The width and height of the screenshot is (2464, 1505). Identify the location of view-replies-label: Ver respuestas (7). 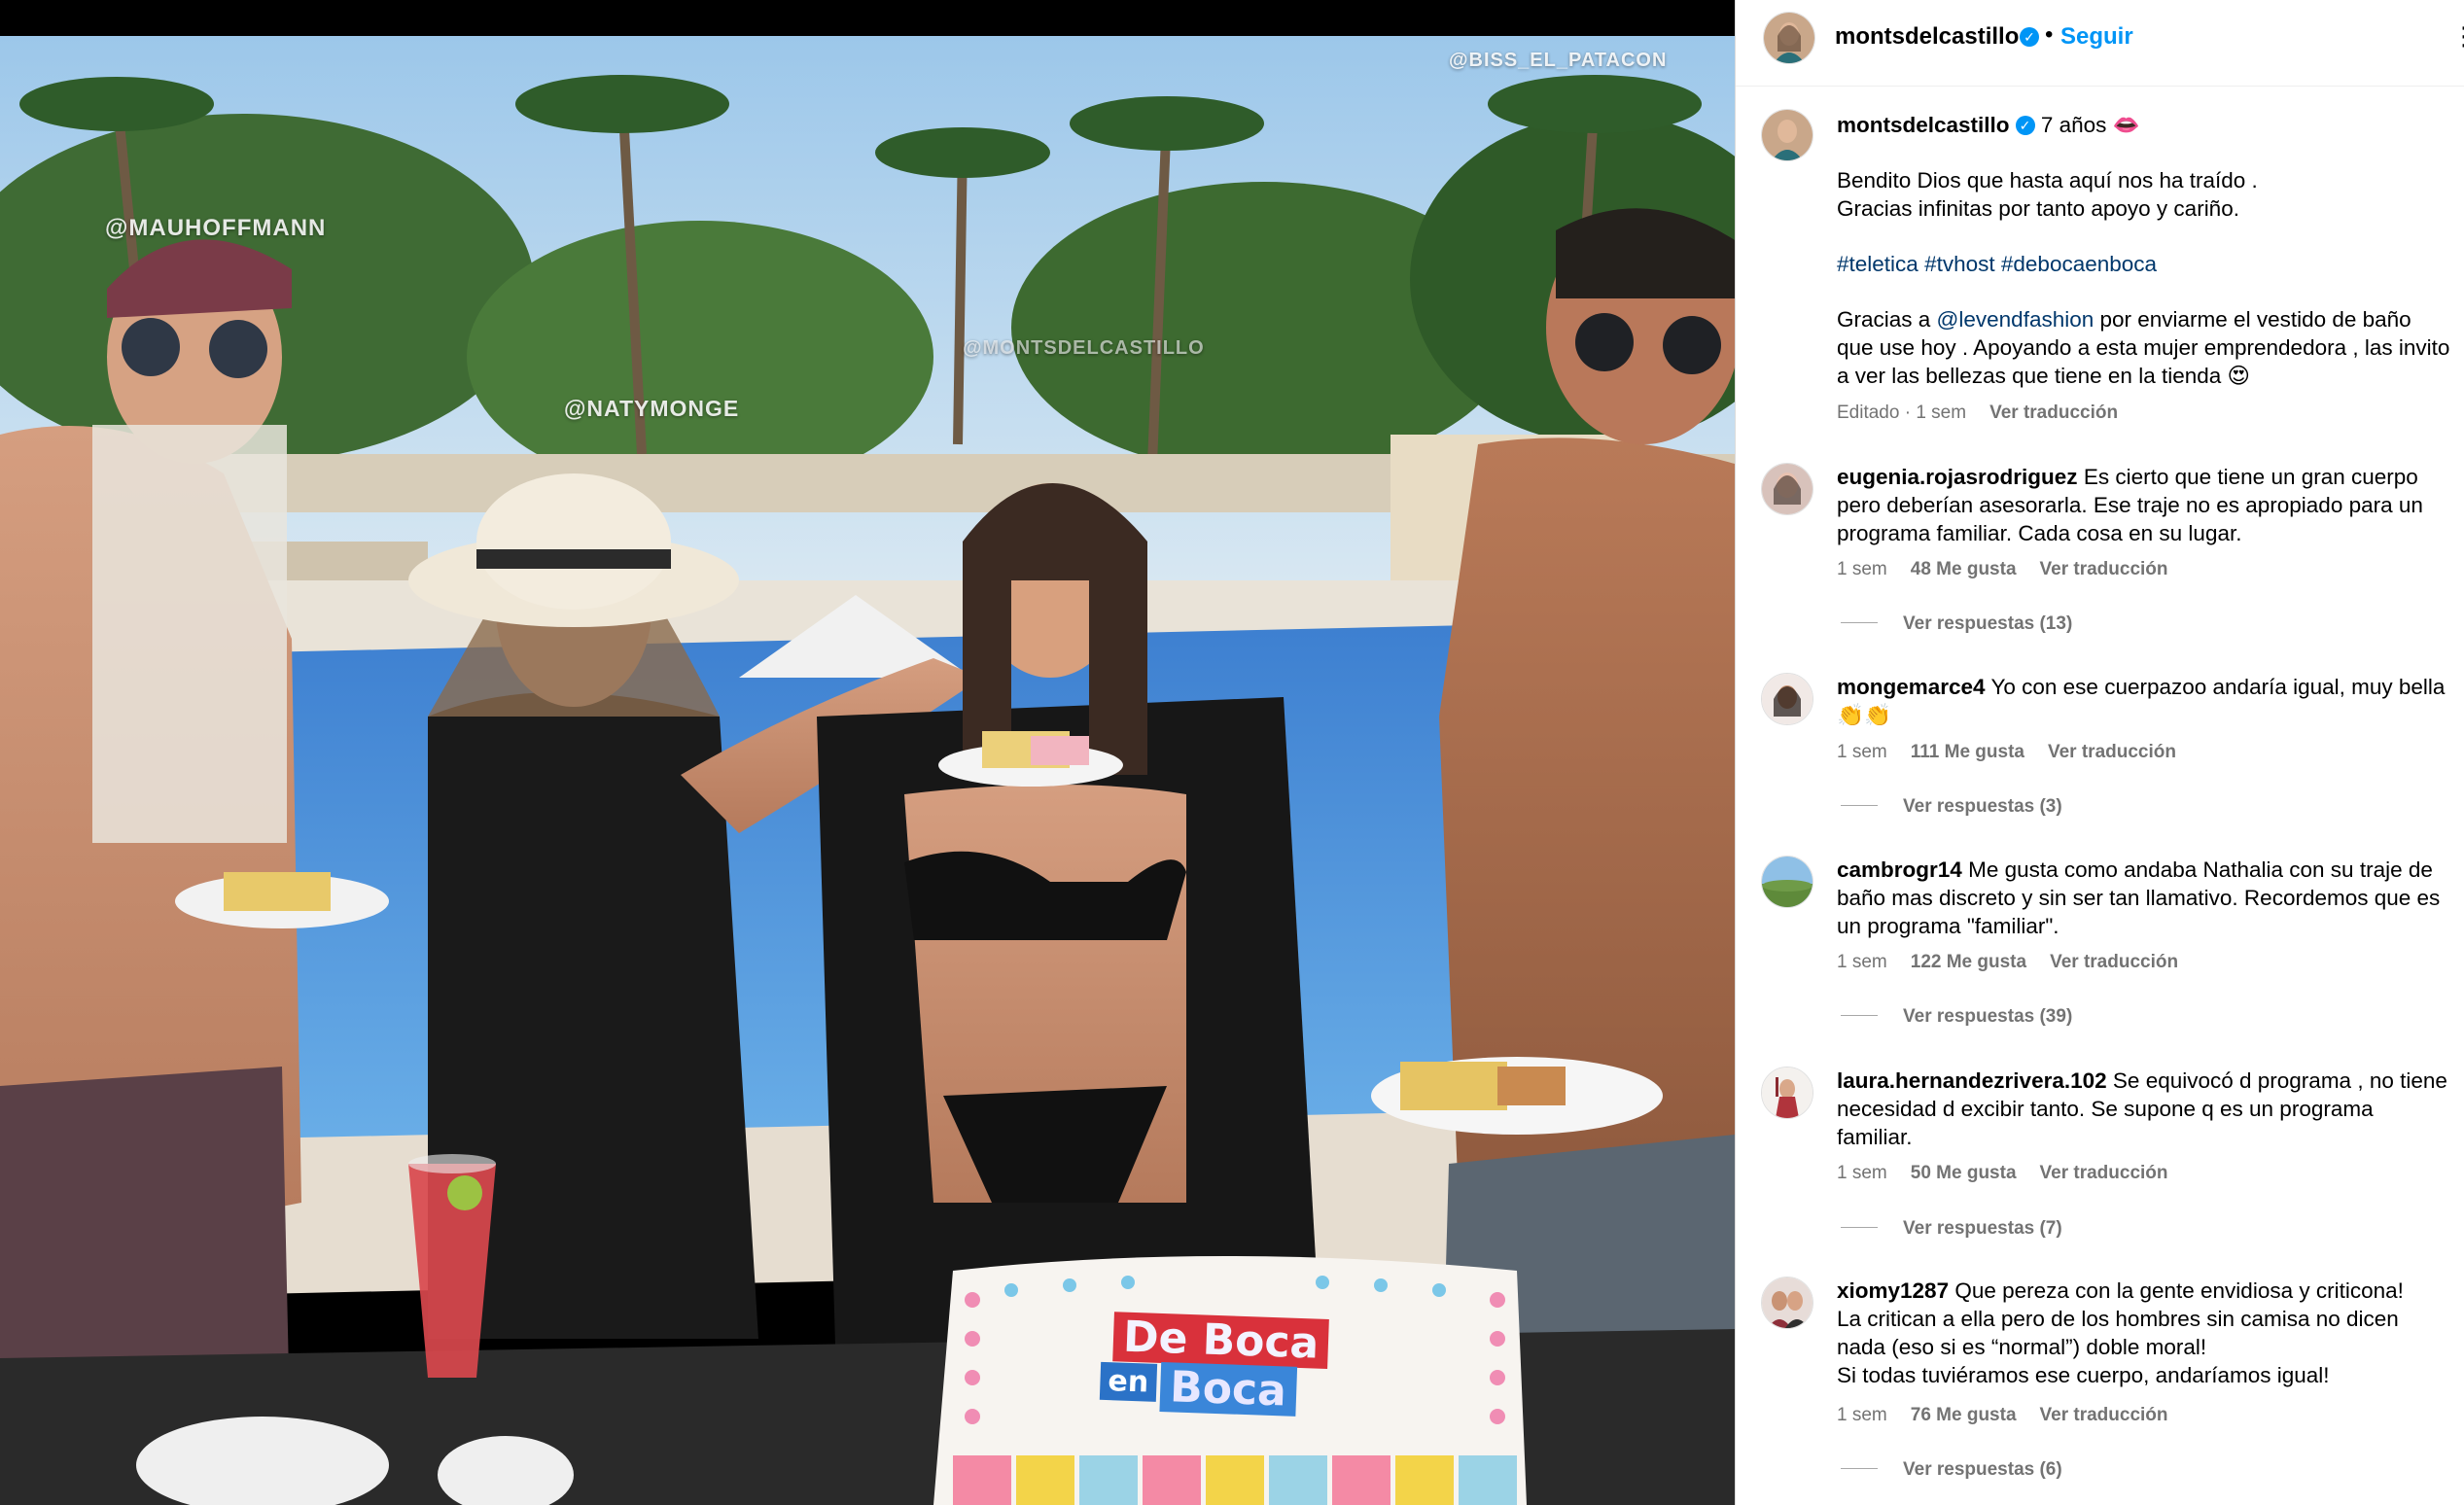
(1982, 1228).